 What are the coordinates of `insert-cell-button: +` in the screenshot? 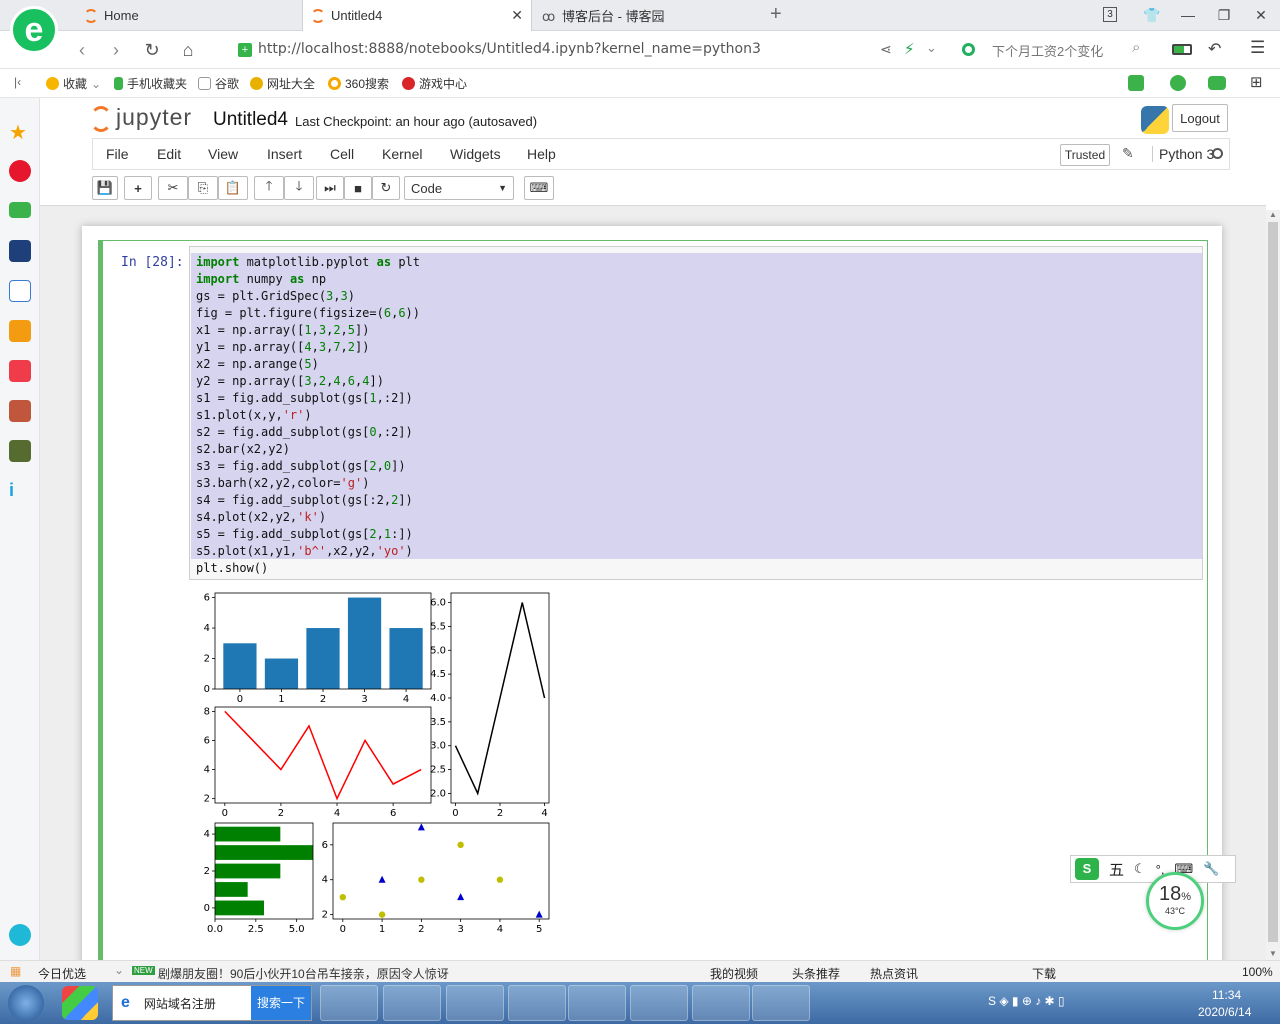 It's located at (138, 188).